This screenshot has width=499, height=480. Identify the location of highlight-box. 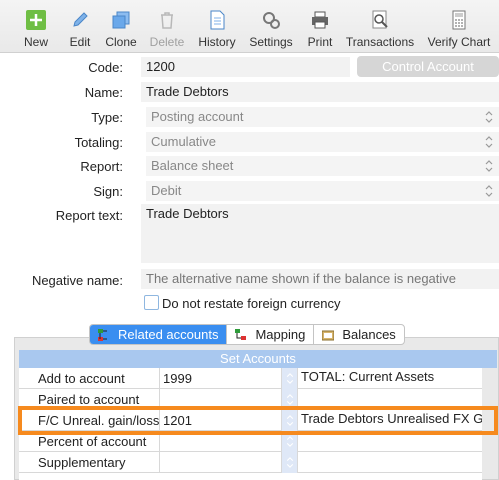
(258, 420).